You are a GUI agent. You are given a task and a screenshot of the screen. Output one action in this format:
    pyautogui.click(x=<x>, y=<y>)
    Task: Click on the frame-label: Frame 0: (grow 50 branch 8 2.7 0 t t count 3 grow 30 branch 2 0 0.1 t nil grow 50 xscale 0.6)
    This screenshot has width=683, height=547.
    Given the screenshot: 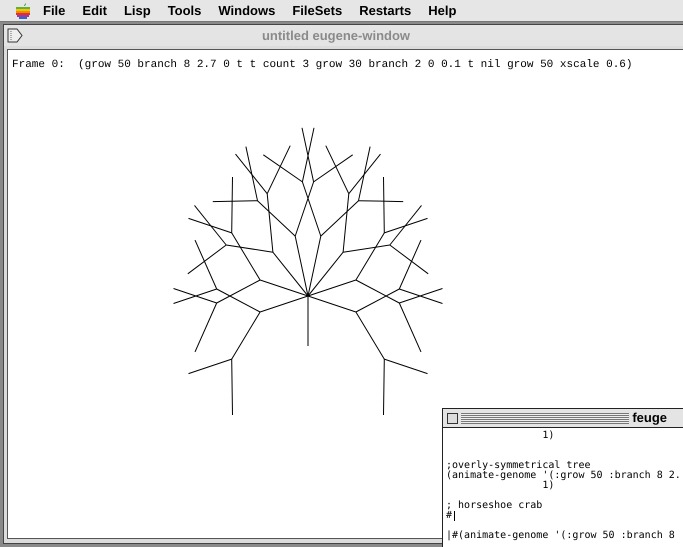 What is the action you would take?
    pyautogui.click(x=322, y=65)
    